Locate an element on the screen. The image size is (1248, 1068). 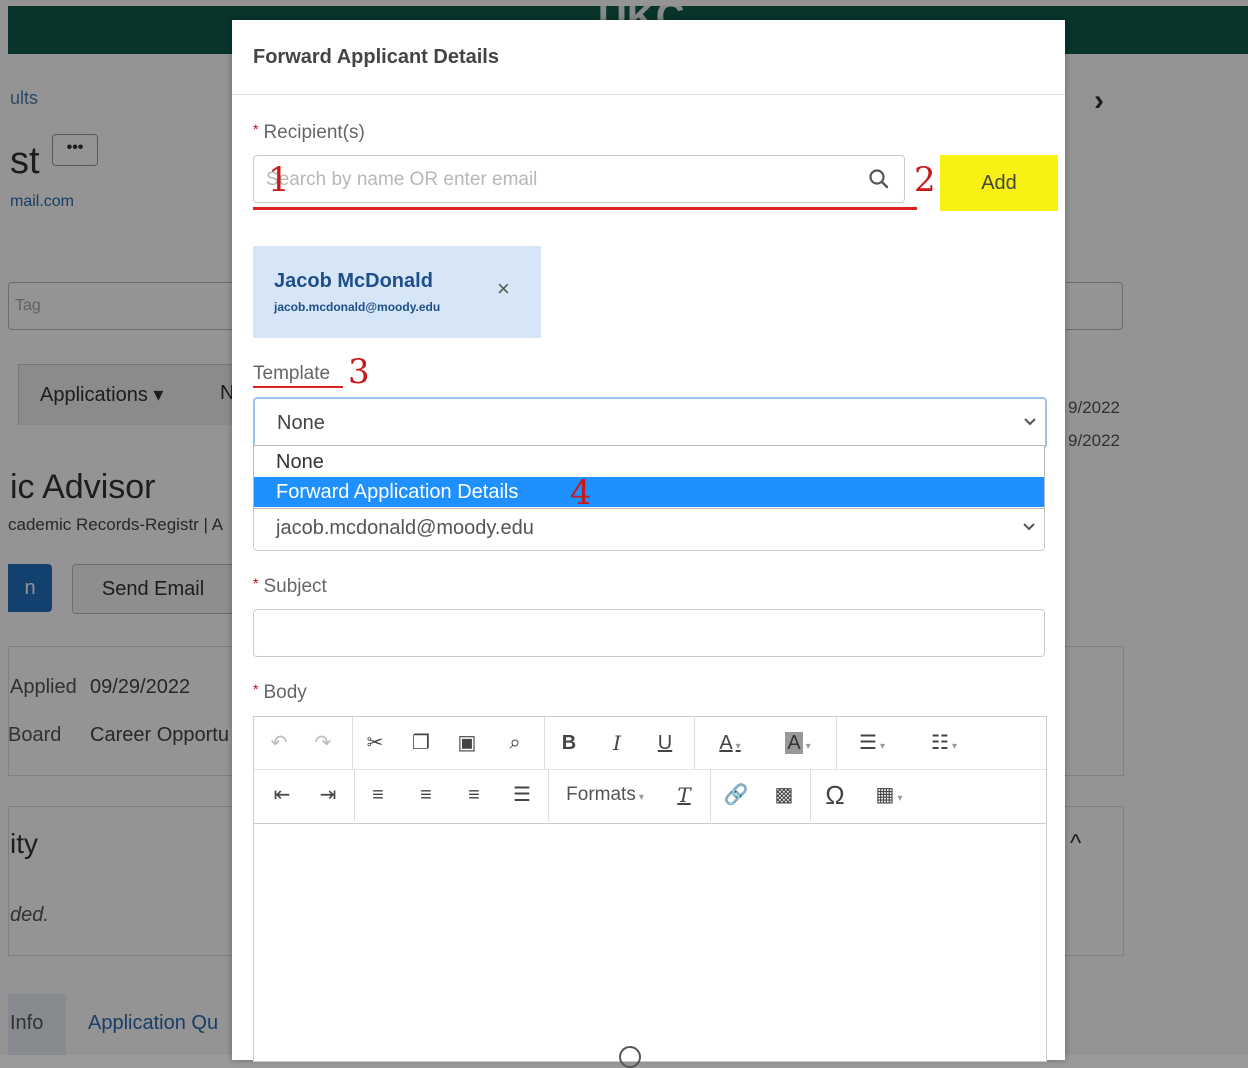
clear-formatting-icon: T is located at coordinates (684, 795).